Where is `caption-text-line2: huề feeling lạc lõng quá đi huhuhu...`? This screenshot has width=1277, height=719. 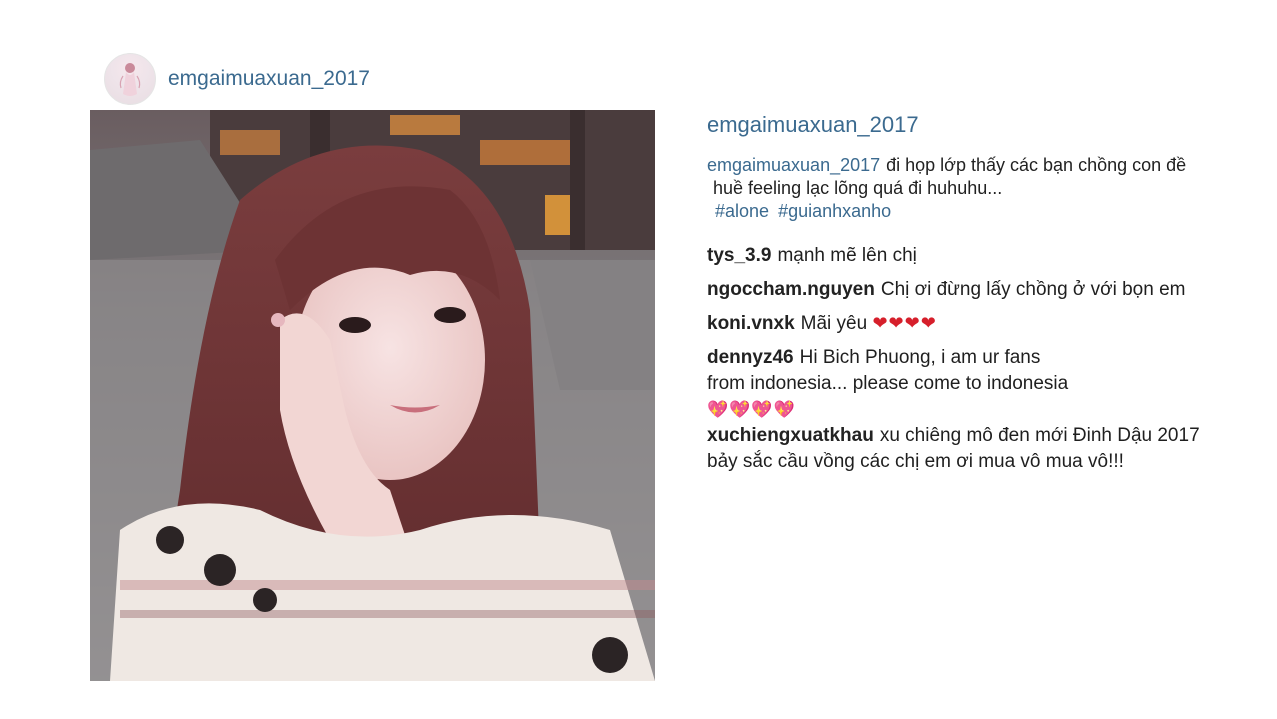 caption-text-line2: huề feeling lạc lõng quá đi huhuhu... is located at coordinates (858, 188).